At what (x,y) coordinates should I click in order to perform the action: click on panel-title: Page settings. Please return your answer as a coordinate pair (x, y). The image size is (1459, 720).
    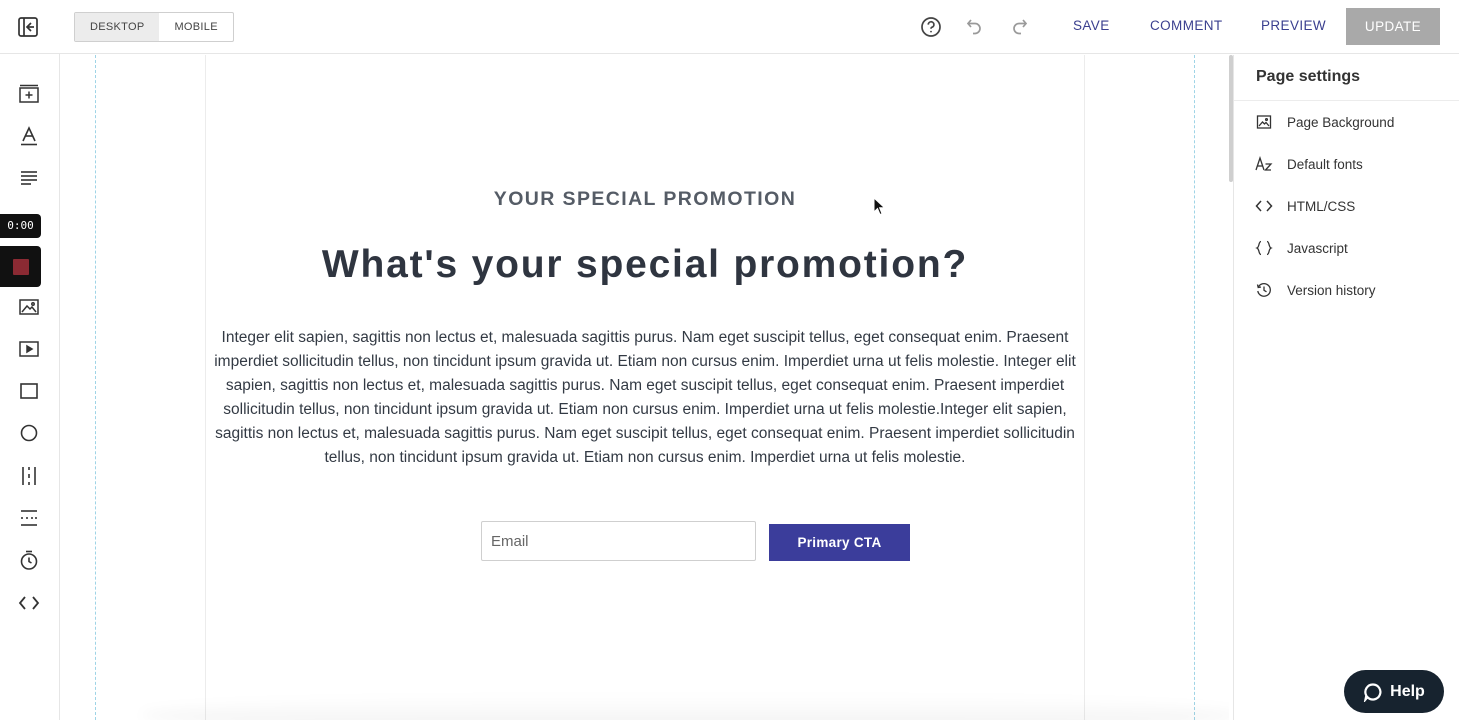
    Looking at the image, I should click on (1346, 78).